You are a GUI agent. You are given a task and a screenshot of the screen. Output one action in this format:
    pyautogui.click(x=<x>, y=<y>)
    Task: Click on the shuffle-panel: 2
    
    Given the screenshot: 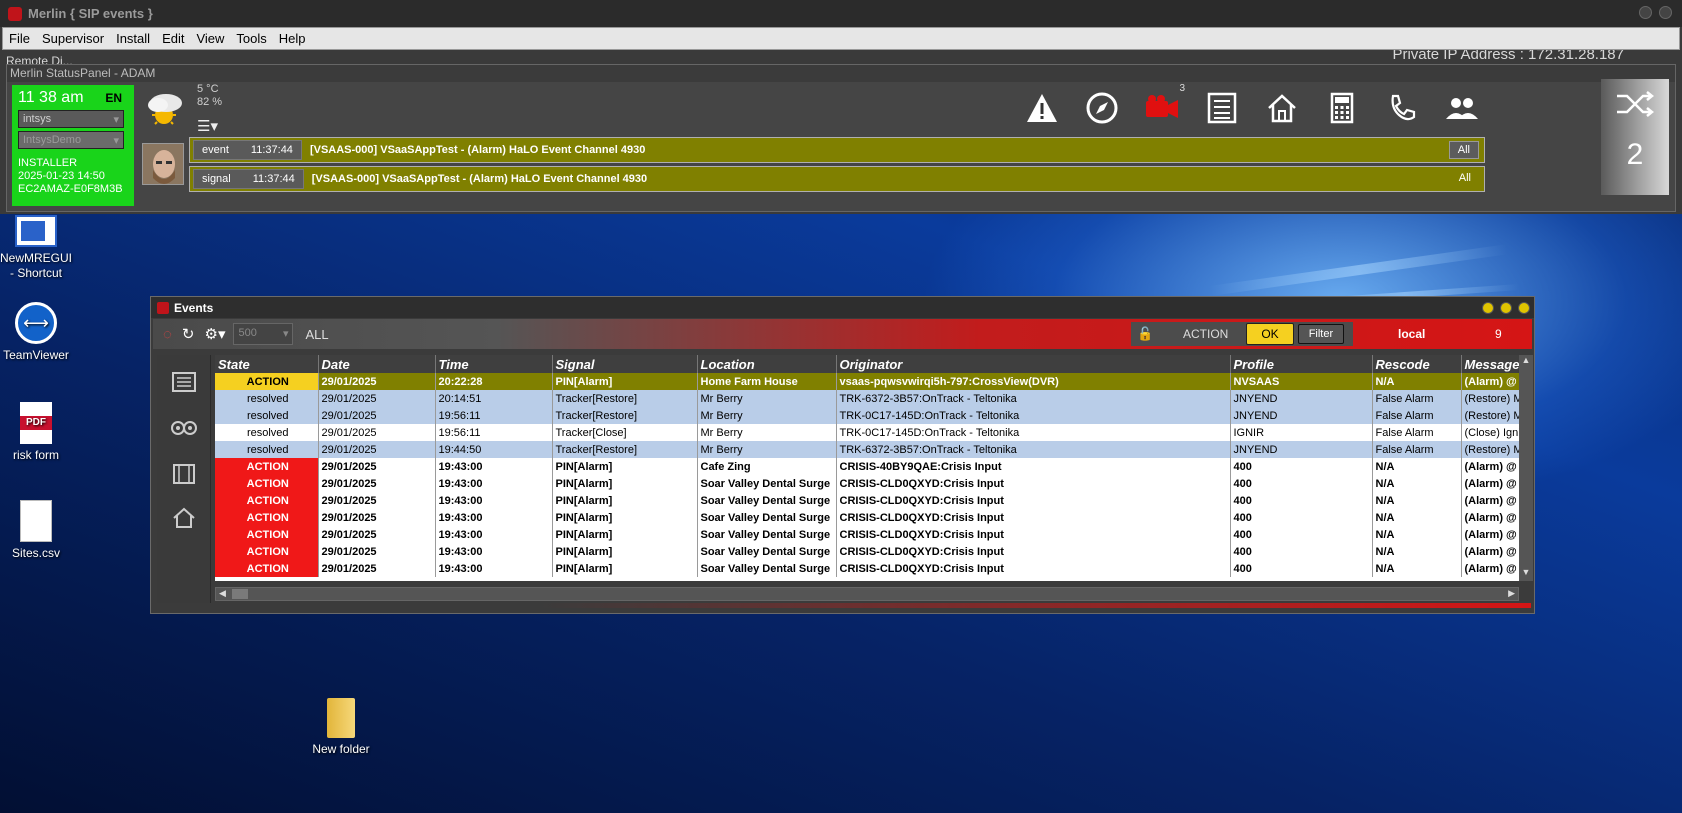 What is the action you would take?
    pyautogui.click(x=1635, y=137)
    